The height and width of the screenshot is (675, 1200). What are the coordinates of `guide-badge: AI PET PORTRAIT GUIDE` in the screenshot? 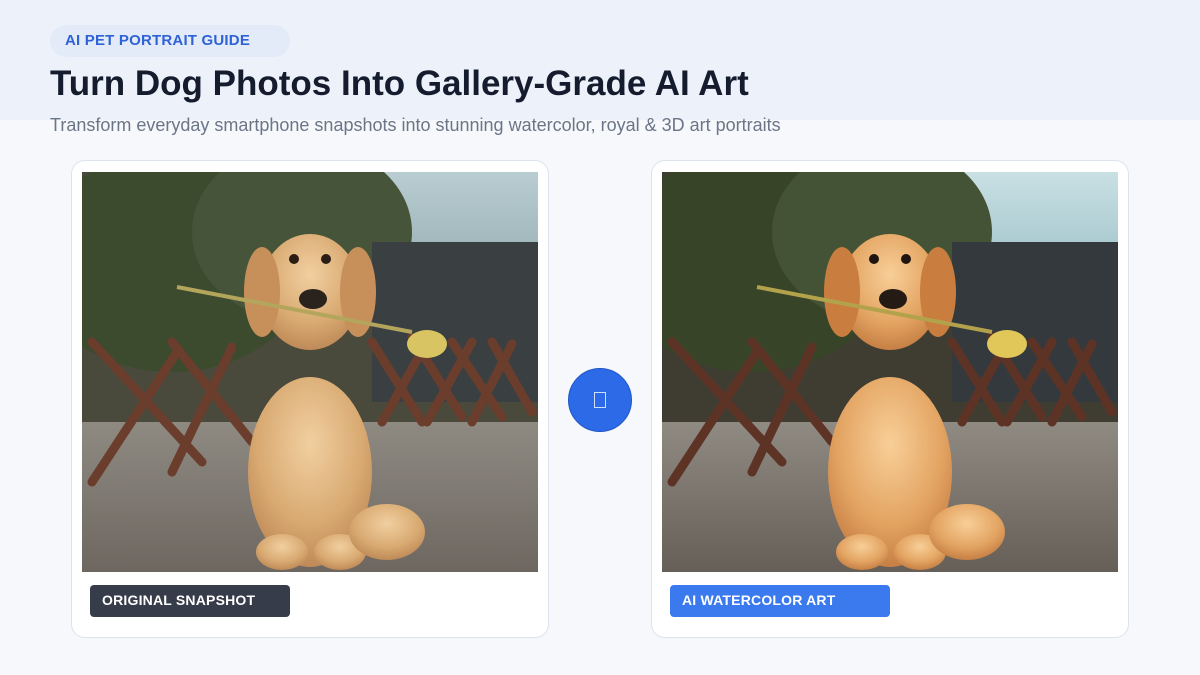 It's located at (170, 41).